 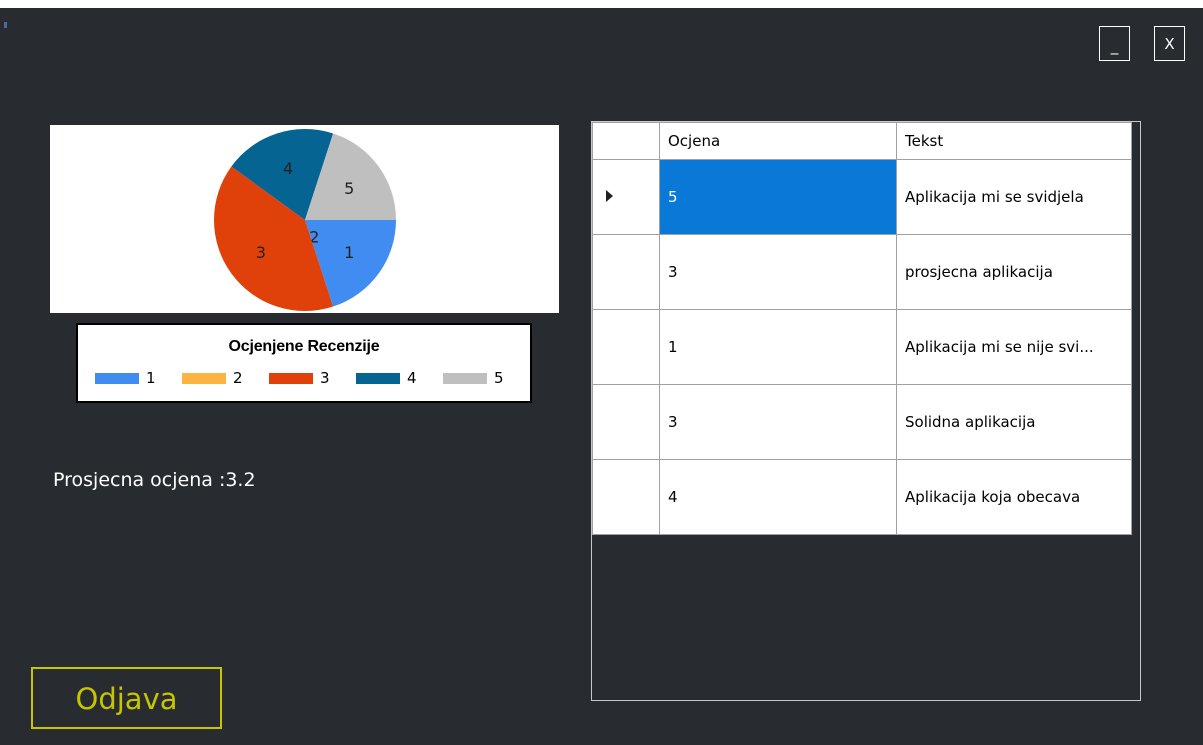 I want to click on pie-chart-area: 12345, so click(x=304, y=219).